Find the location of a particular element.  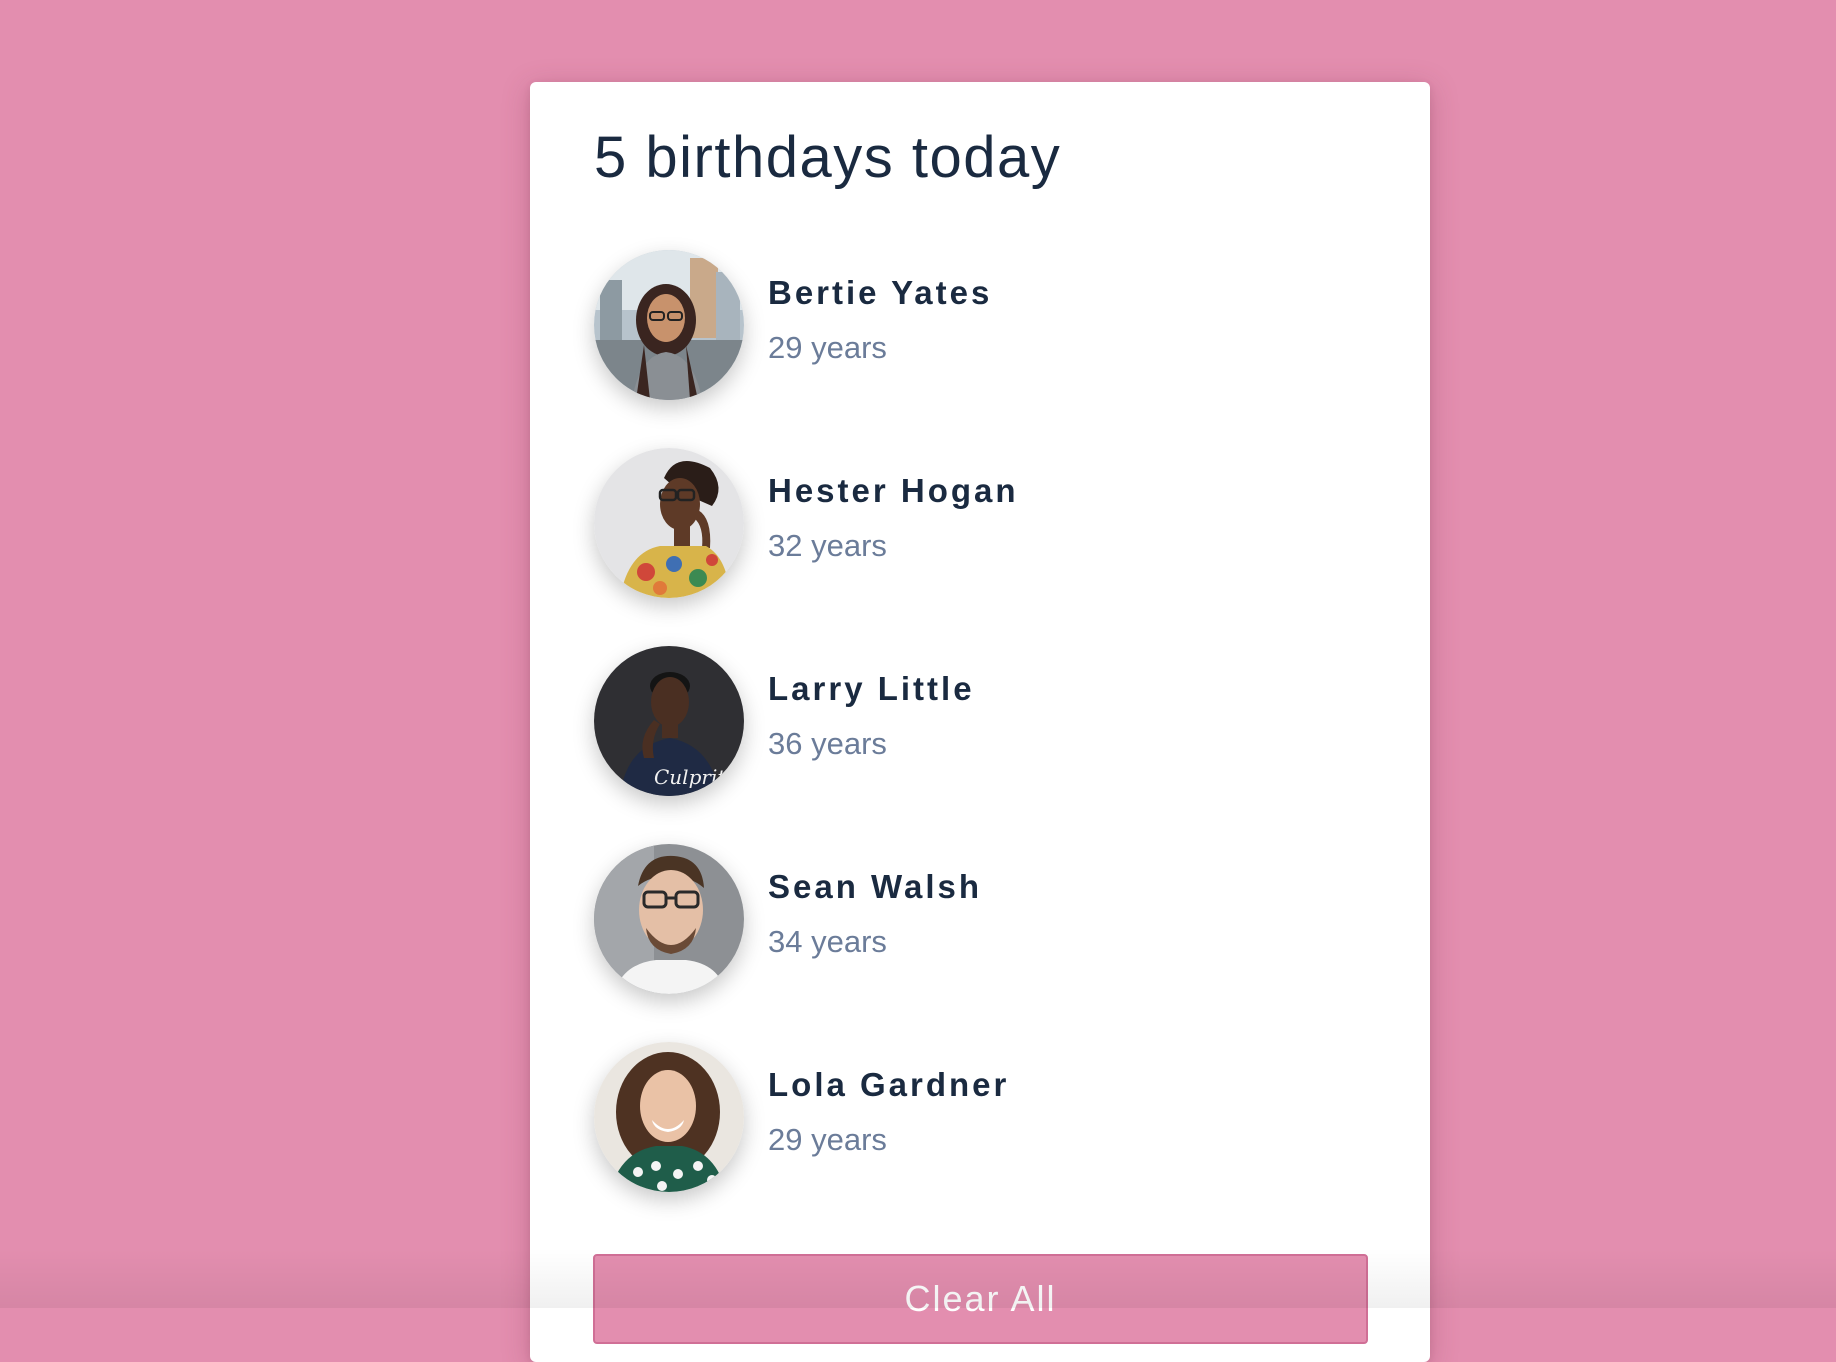

person-name: Sean Walsh is located at coordinates (875, 886).